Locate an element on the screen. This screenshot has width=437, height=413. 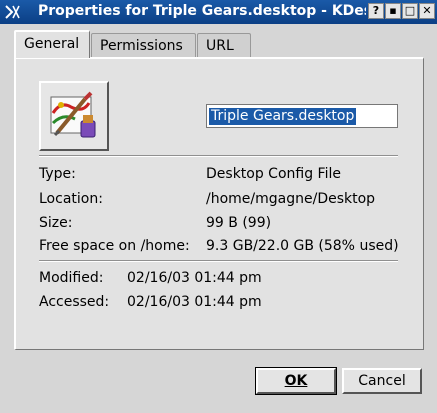
free-space-label: Free space on /home: is located at coordinates (114, 246).